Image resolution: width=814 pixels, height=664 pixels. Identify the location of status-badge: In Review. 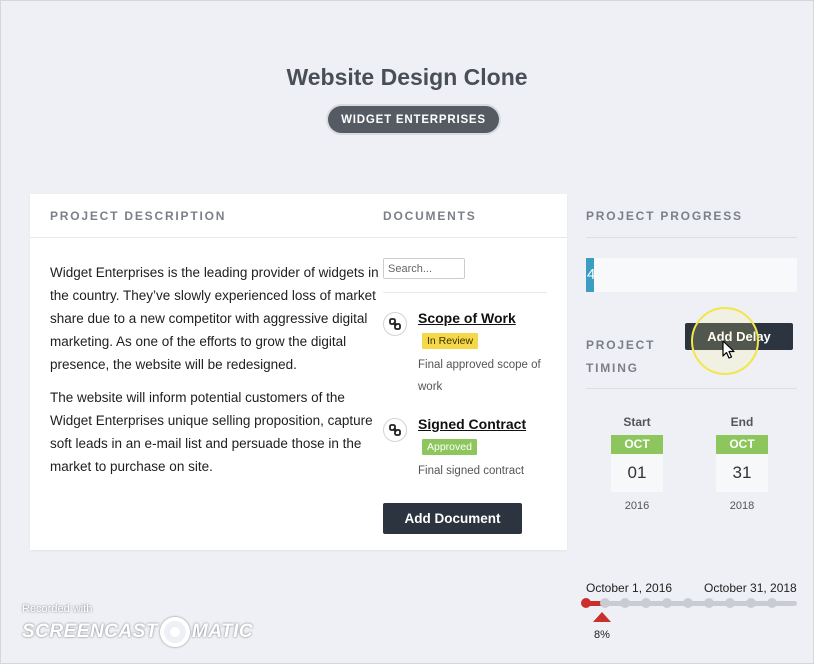
(450, 341).